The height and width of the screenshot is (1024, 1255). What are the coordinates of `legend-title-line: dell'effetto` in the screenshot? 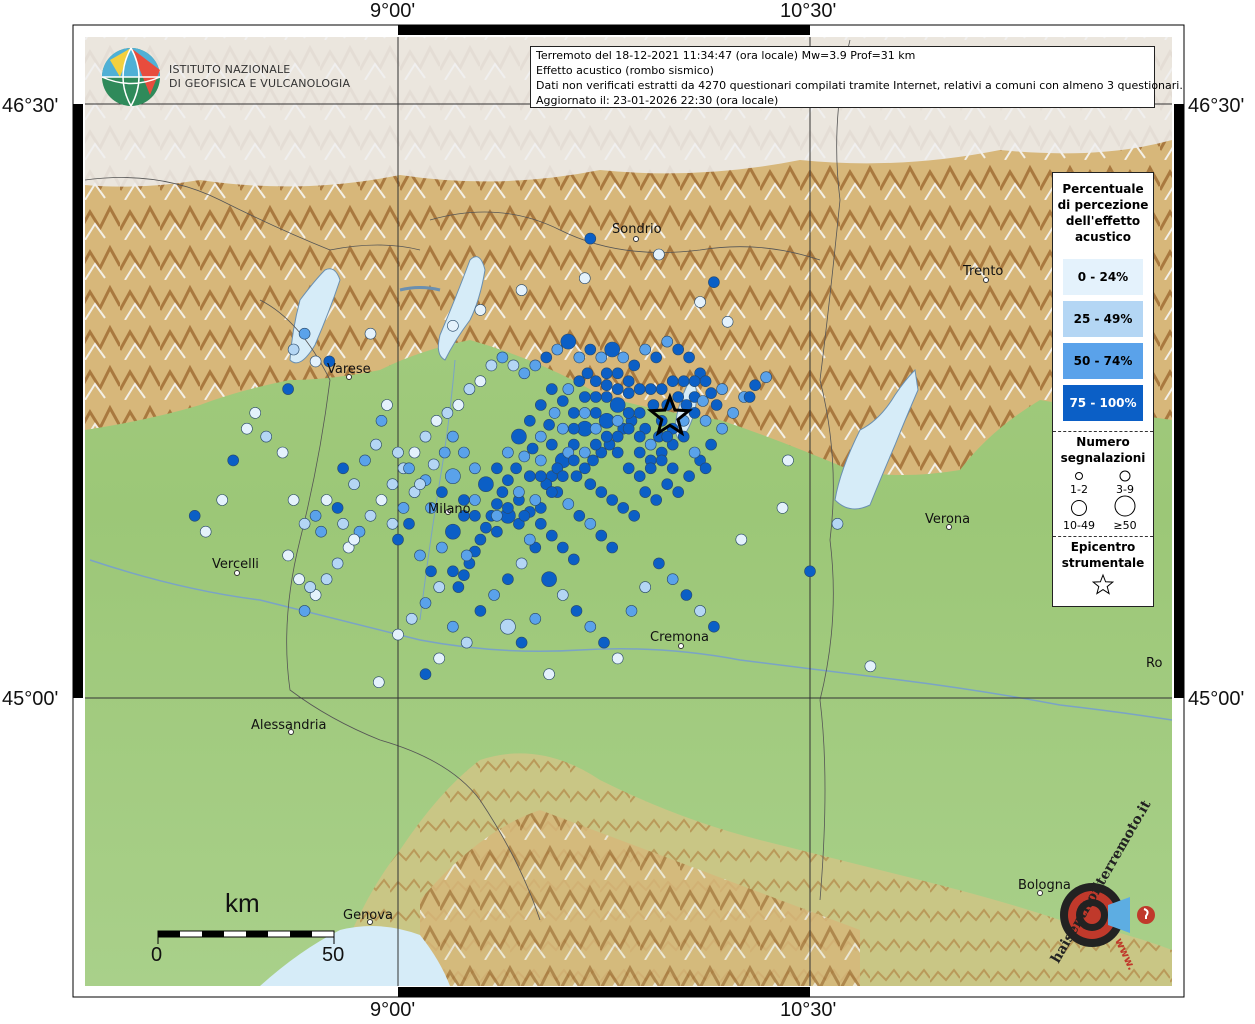 It's located at (1103, 221).